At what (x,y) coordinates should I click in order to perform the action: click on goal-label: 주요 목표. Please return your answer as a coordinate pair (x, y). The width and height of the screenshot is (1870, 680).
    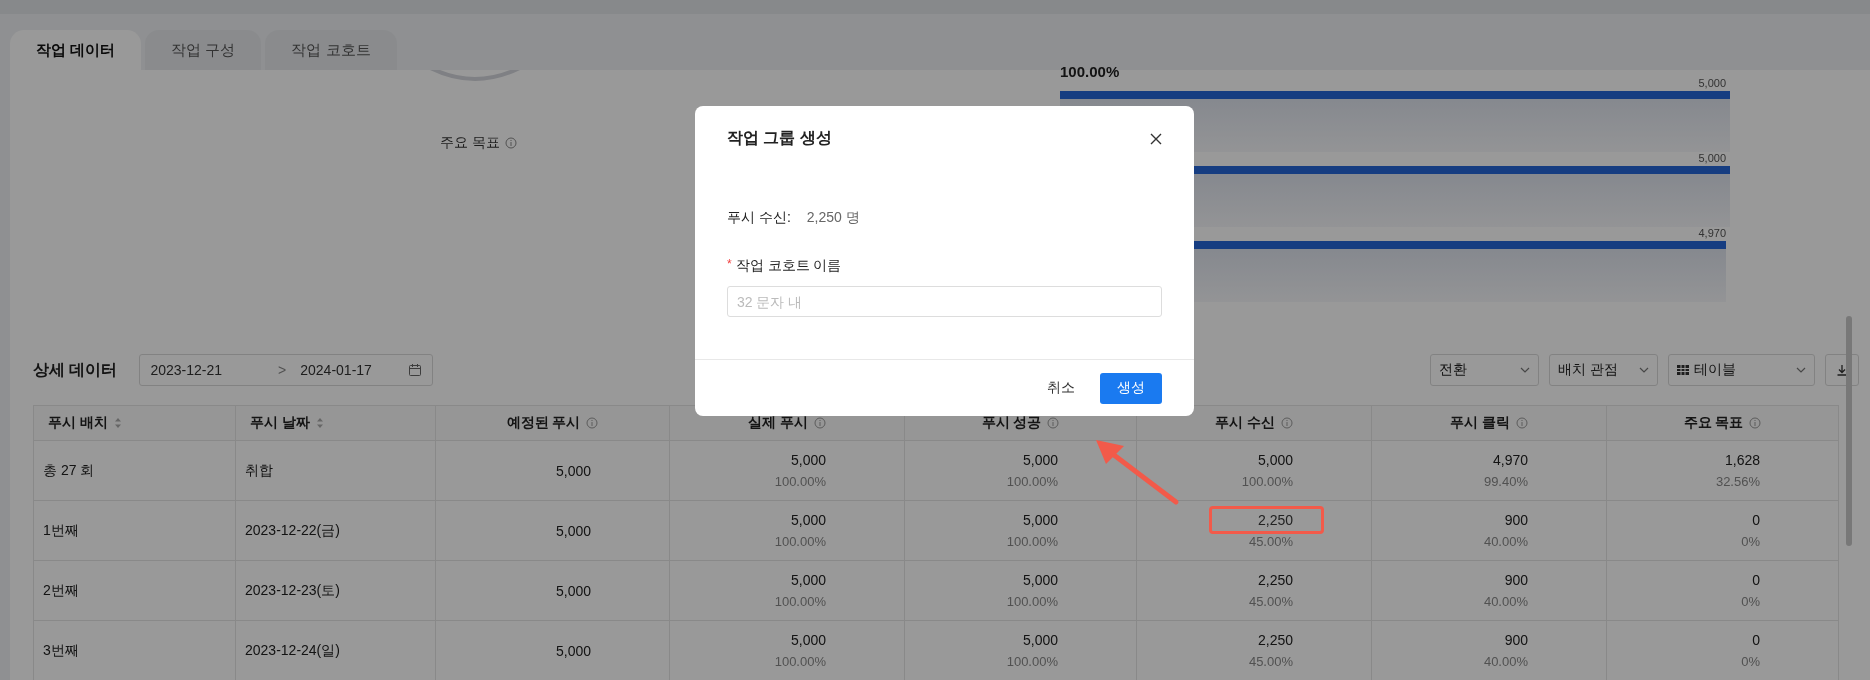
    Looking at the image, I should click on (470, 143).